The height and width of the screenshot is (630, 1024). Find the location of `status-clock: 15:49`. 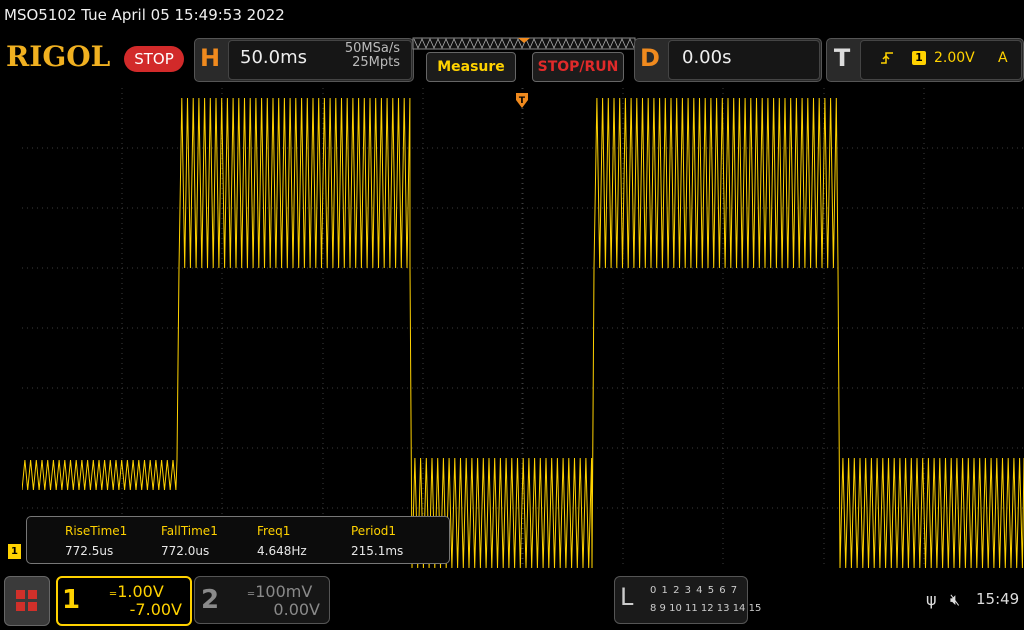

status-clock: 15:49 is located at coordinates (998, 599).